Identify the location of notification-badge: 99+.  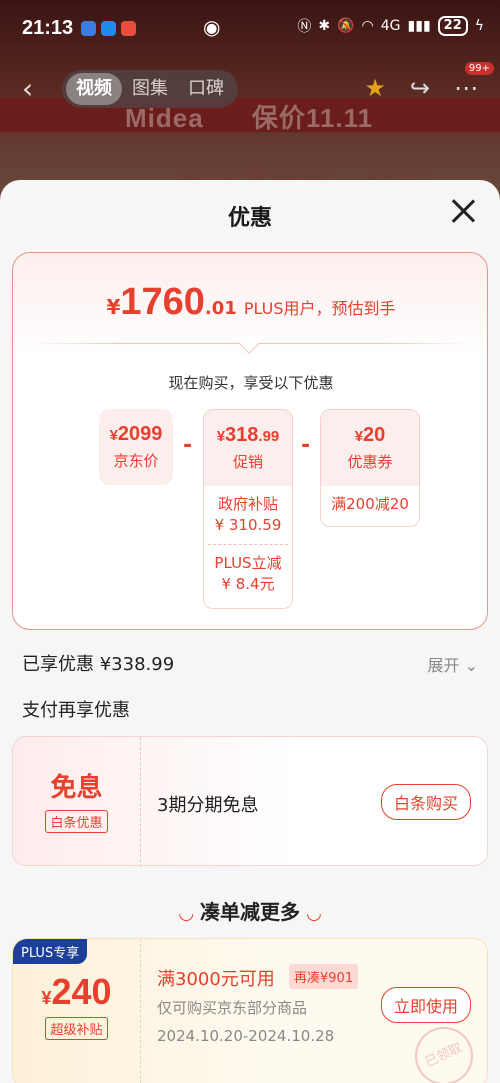
(479, 68).